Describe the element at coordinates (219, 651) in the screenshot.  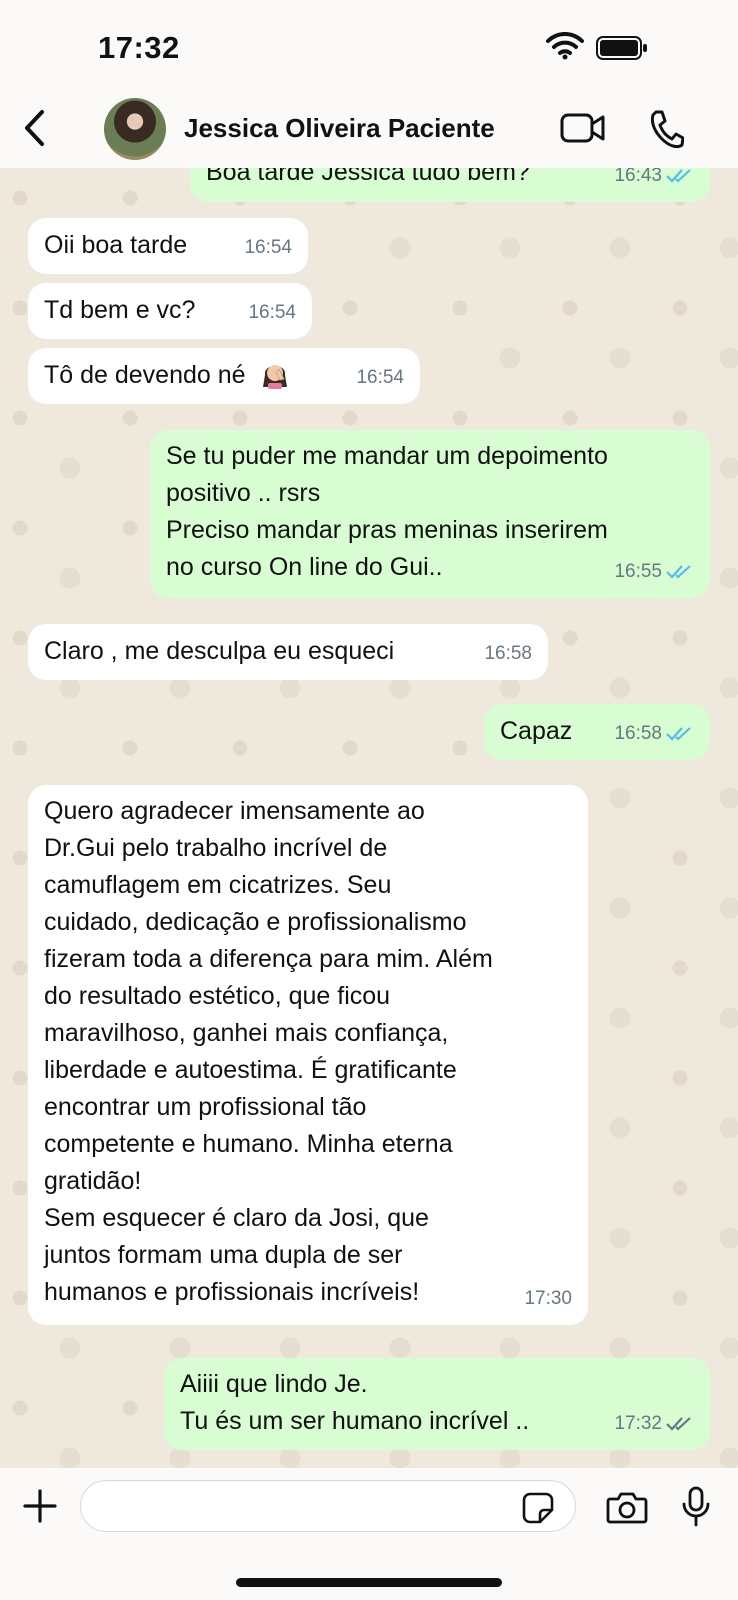
I see `message-text: Claro , me desculpa eu esqueci` at that location.